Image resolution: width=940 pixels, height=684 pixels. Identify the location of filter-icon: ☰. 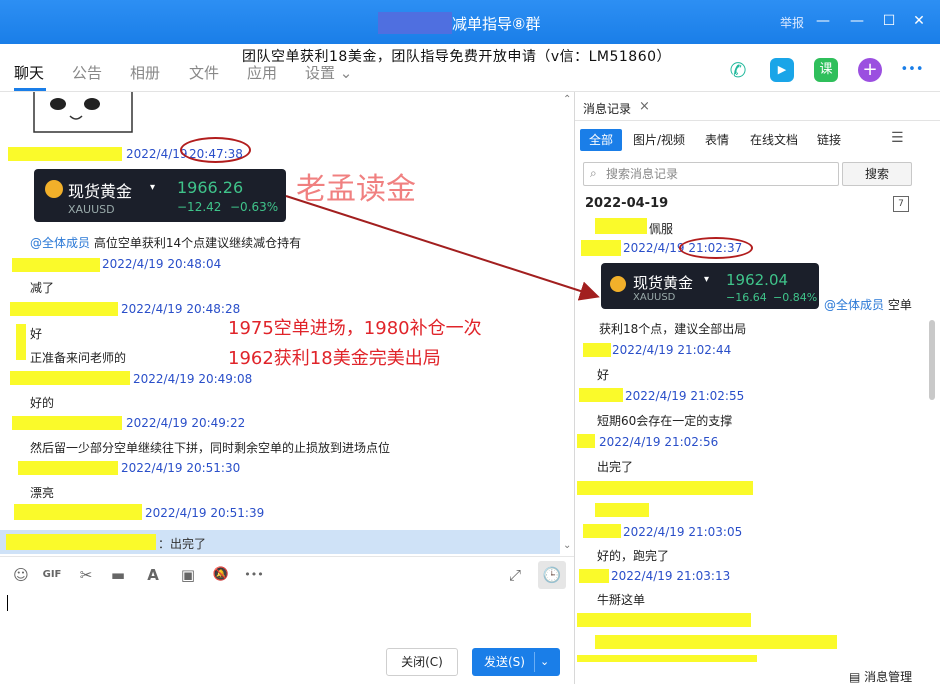
(897, 138).